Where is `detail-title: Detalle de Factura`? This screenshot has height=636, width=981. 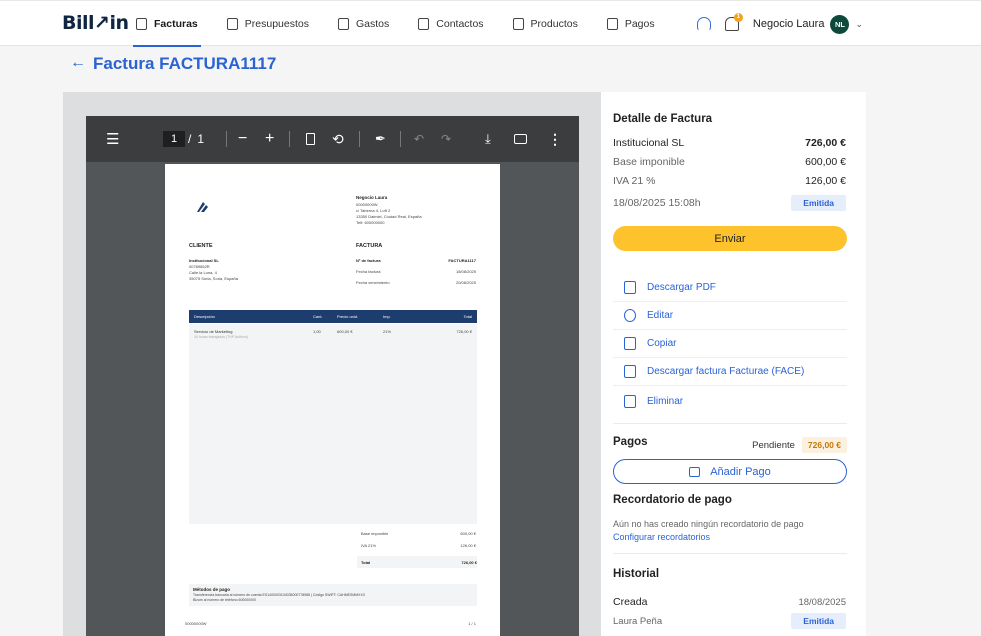 detail-title: Detalle de Factura is located at coordinates (663, 119).